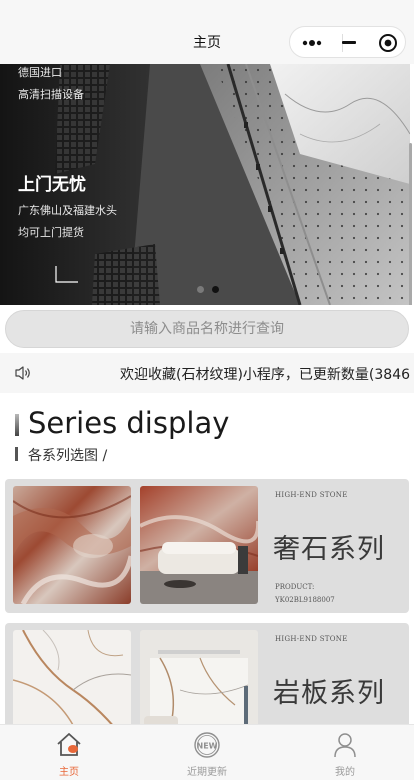 The image size is (414, 780). I want to click on tab-home: 主页, so click(69, 752).